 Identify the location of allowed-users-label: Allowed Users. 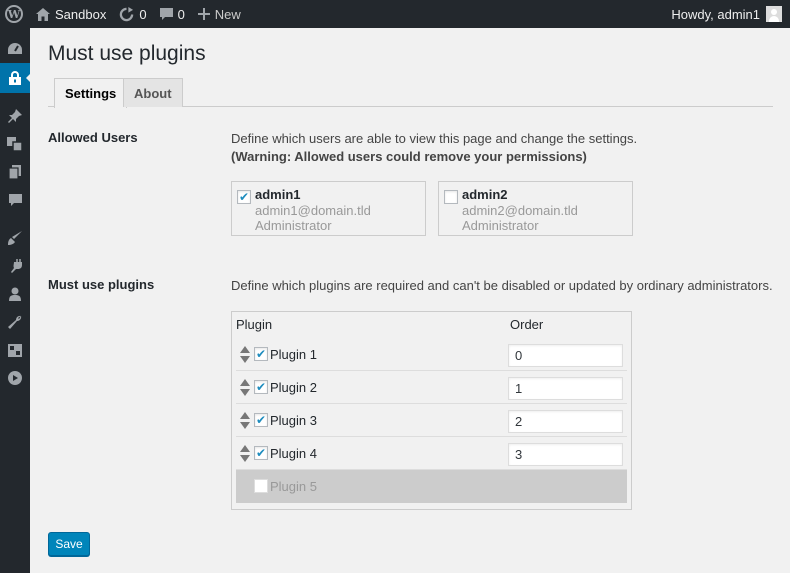
(93, 137).